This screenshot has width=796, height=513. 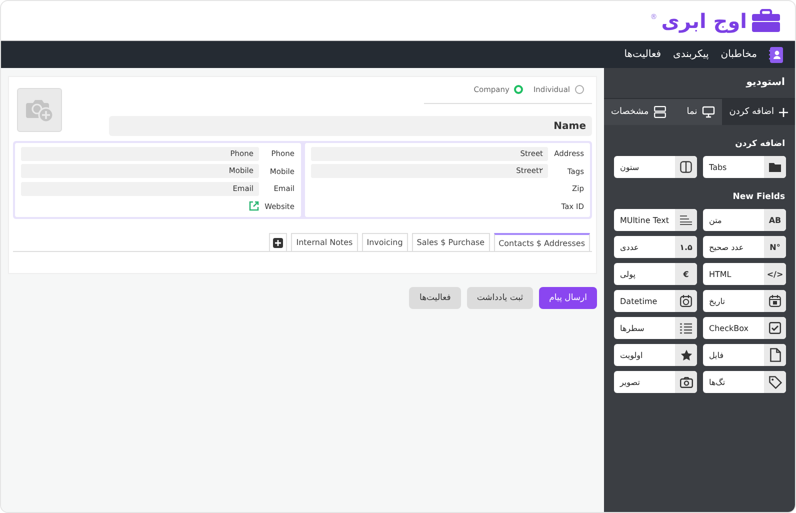 What do you see at coordinates (686, 328) in the screenshot?
I see `list-icon` at bounding box center [686, 328].